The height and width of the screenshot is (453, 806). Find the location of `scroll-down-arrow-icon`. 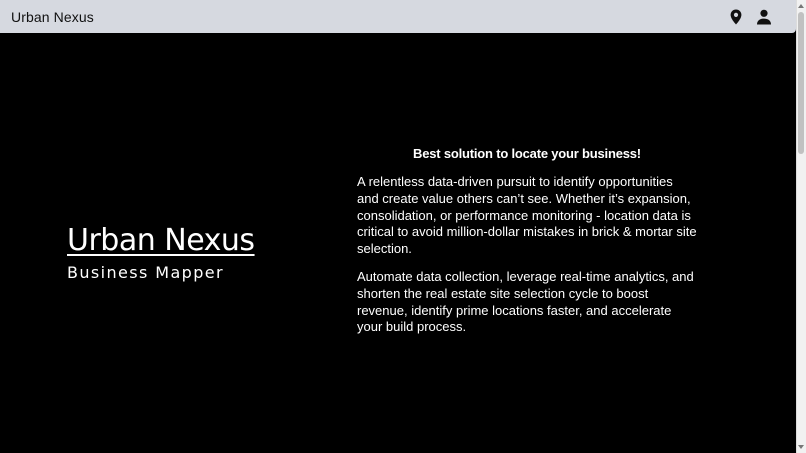

scroll-down-arrow-icon is located at coordinates (801, 447).